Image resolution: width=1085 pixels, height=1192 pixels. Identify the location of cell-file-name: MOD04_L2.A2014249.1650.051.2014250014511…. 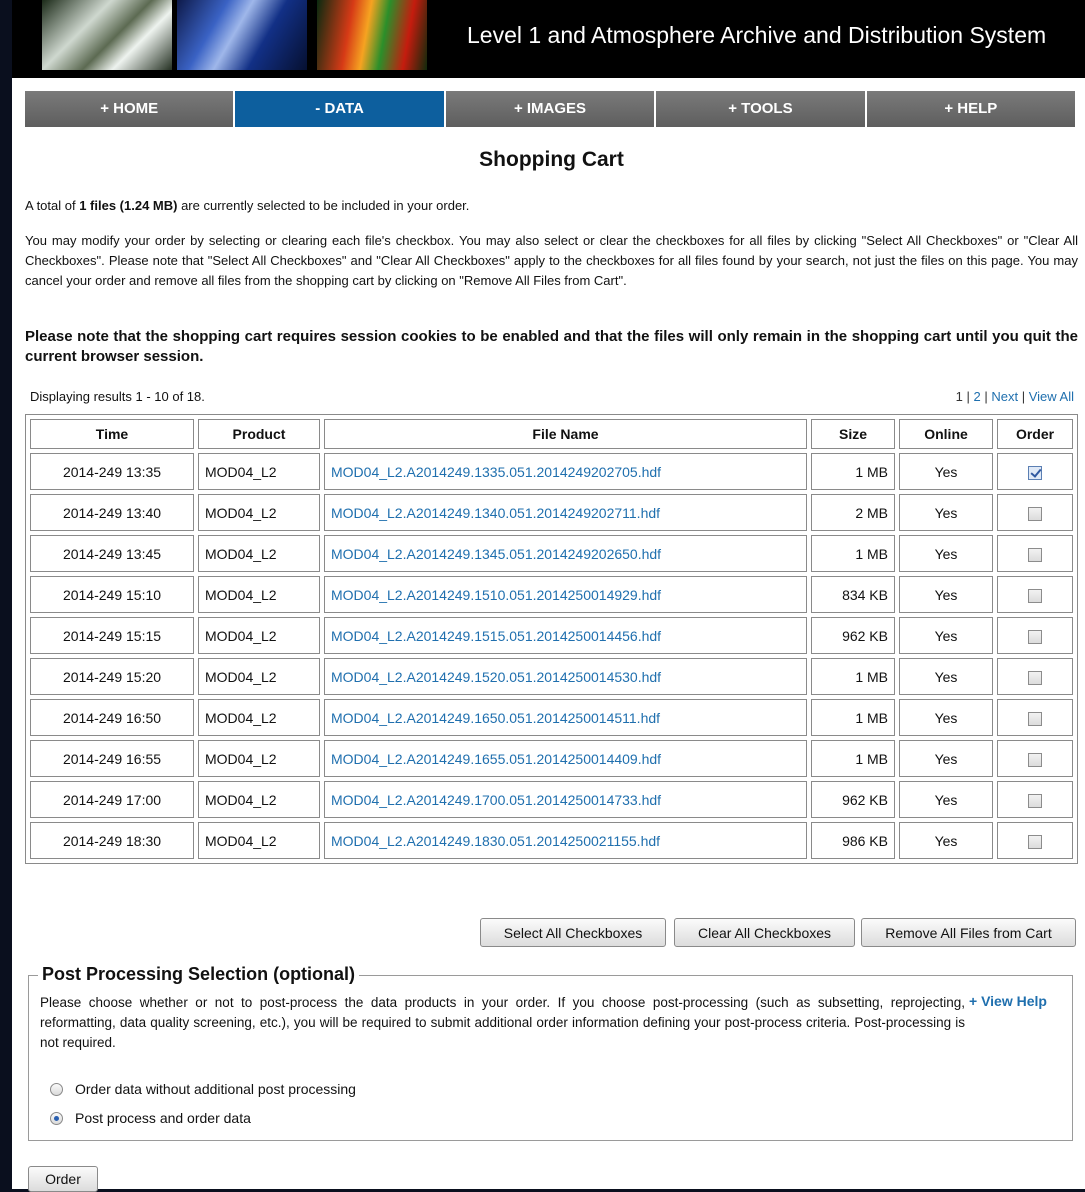
(565, 717).